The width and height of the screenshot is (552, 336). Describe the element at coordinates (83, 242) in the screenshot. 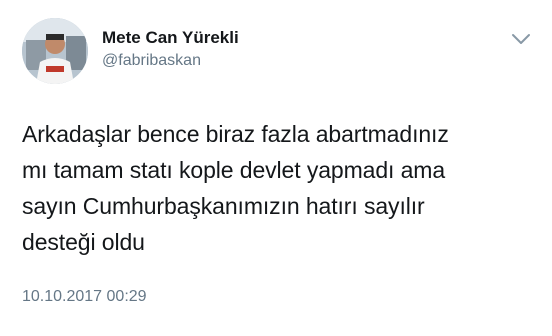

I see `tweet-text-line: desteği oldu` at that location.